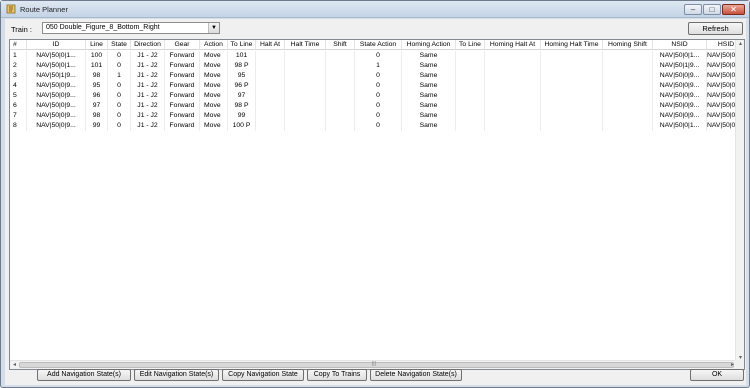 The height and width of the screenshot is (388, 750). What do you see at coordinates (242, 106) in the screenshot?
I see `cell-to-line: 98 P` at bounding box center [242, 106].